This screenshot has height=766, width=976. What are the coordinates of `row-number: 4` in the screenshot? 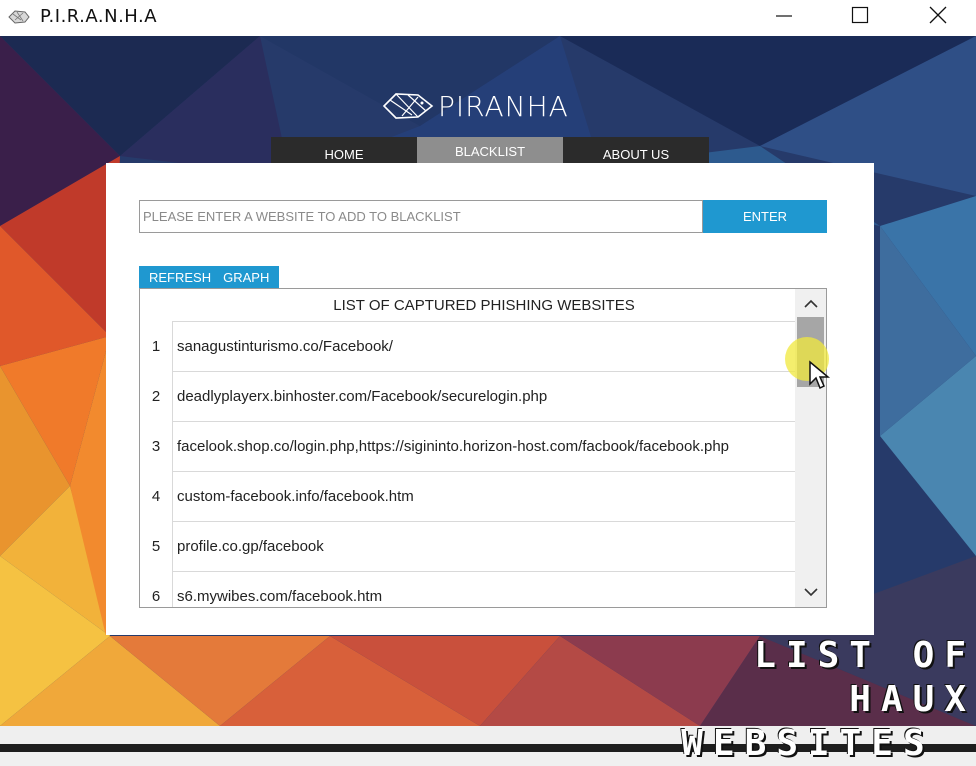 It's located at (156, 496).